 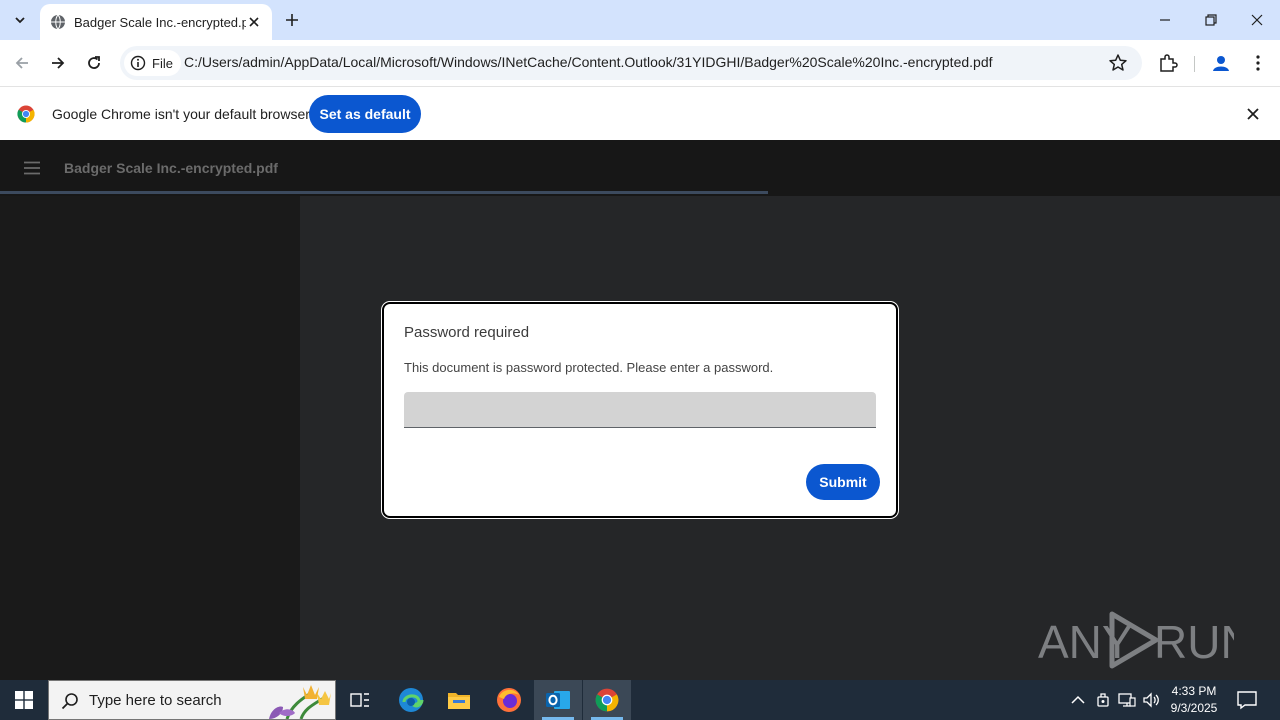 I want to click on task-view-button, so click(x=360, y=700).